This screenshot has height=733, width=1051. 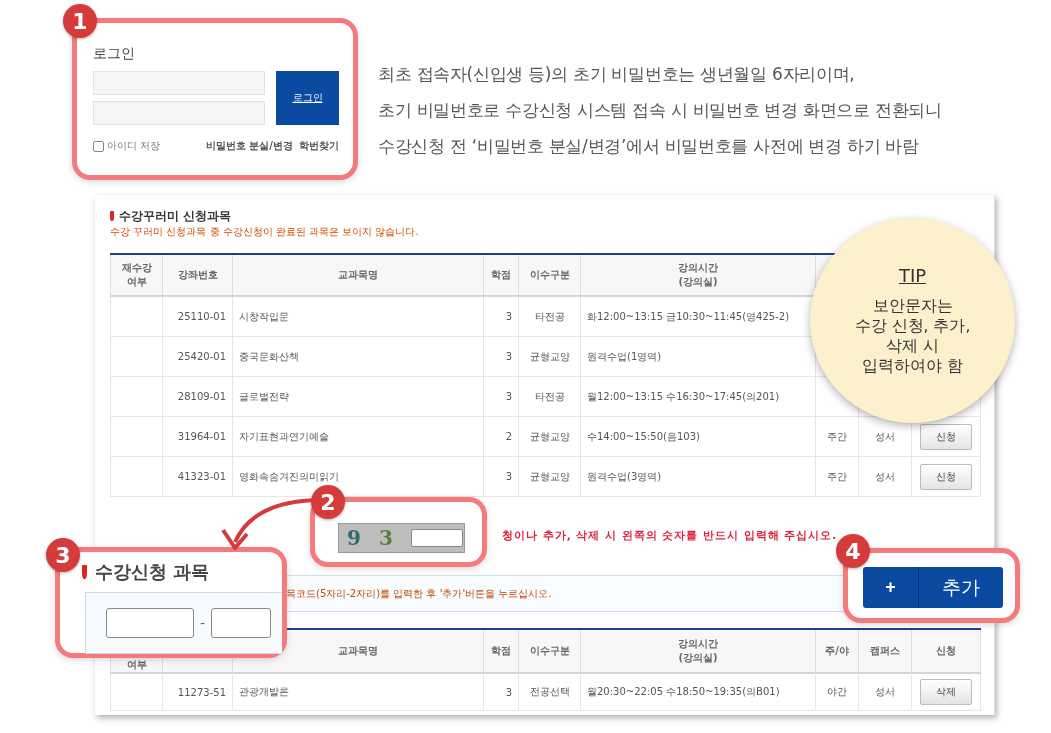 I want to click on table-cell: 25110-01, so click(x=201, y=316).